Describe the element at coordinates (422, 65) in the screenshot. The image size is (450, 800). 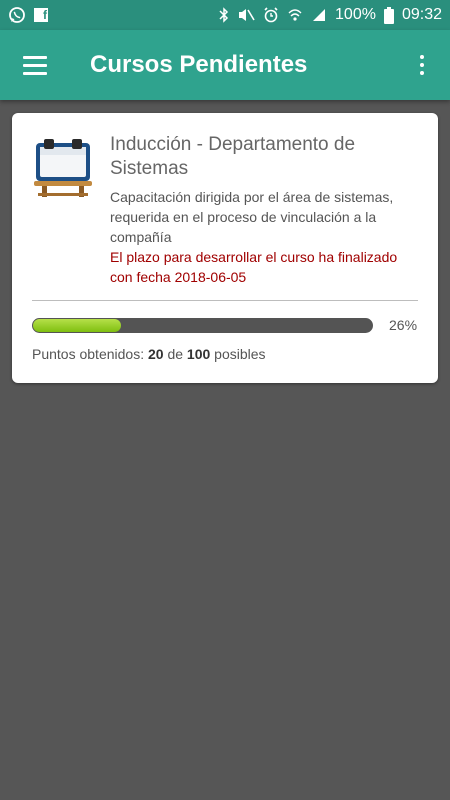
I see `more-options-button` at that location.